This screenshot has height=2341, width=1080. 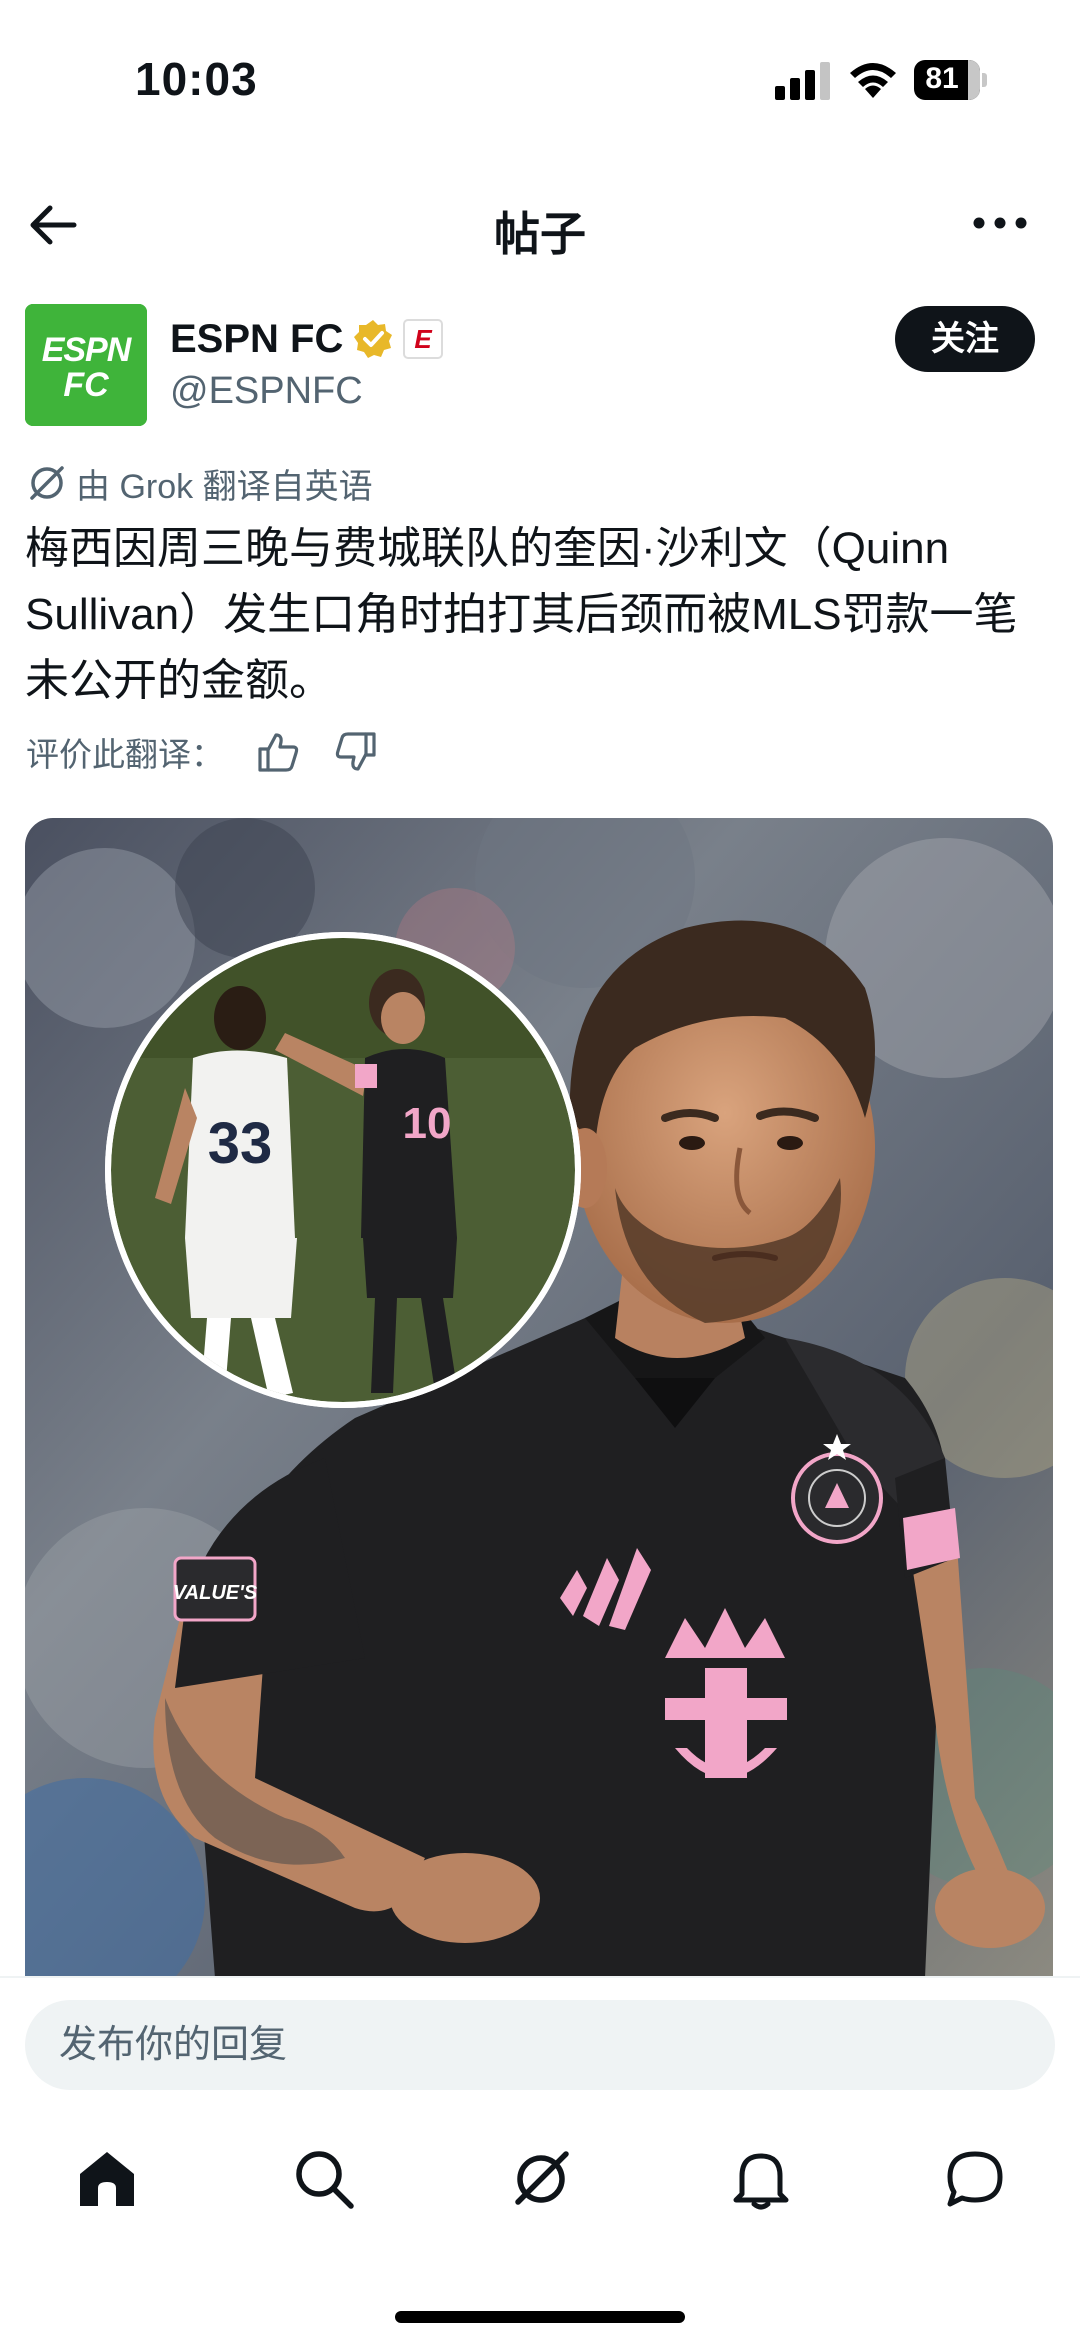 I want to click on home-icon, so click(x=107, y=2179).